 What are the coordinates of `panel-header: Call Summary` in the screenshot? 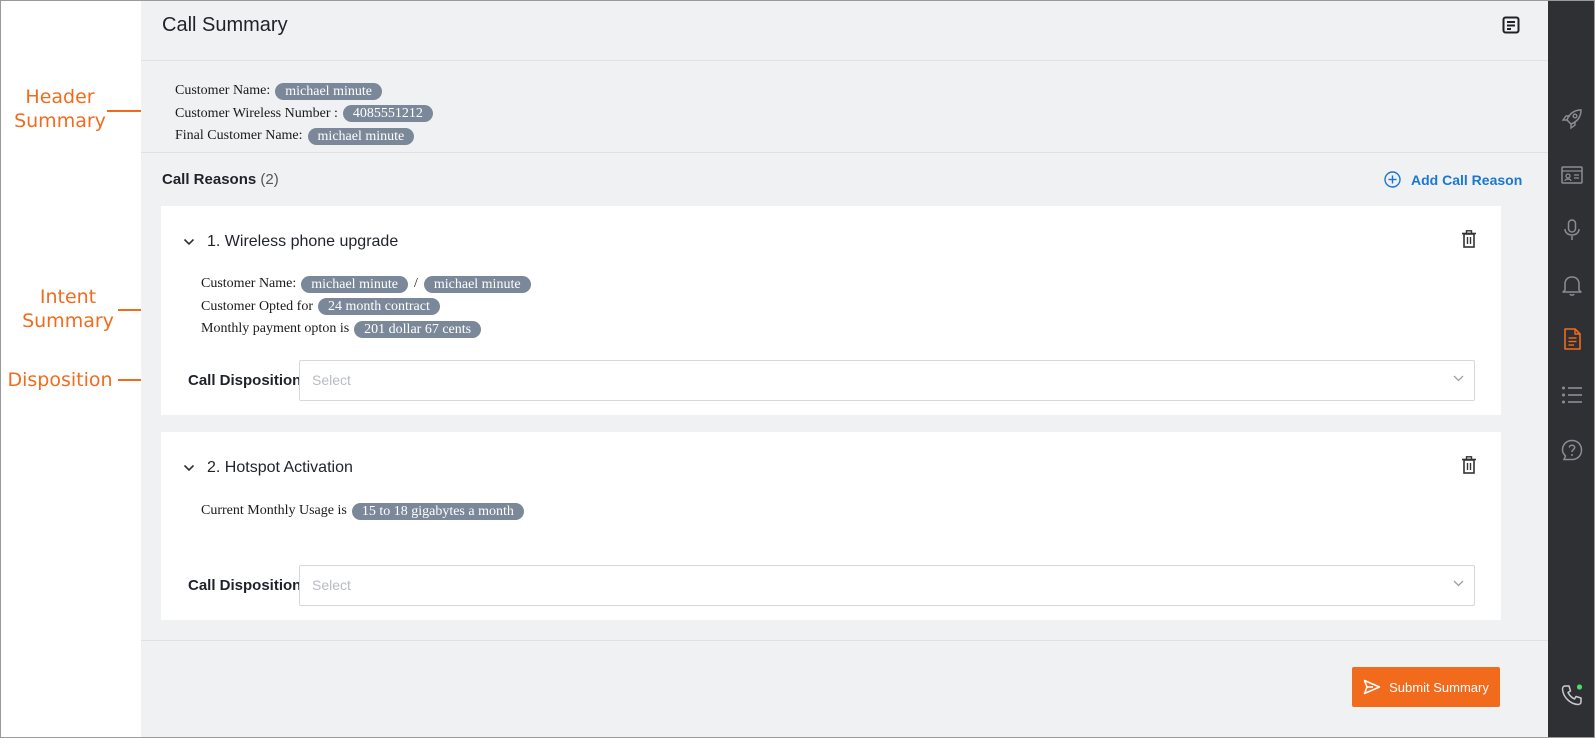 It's located at (844, 30).